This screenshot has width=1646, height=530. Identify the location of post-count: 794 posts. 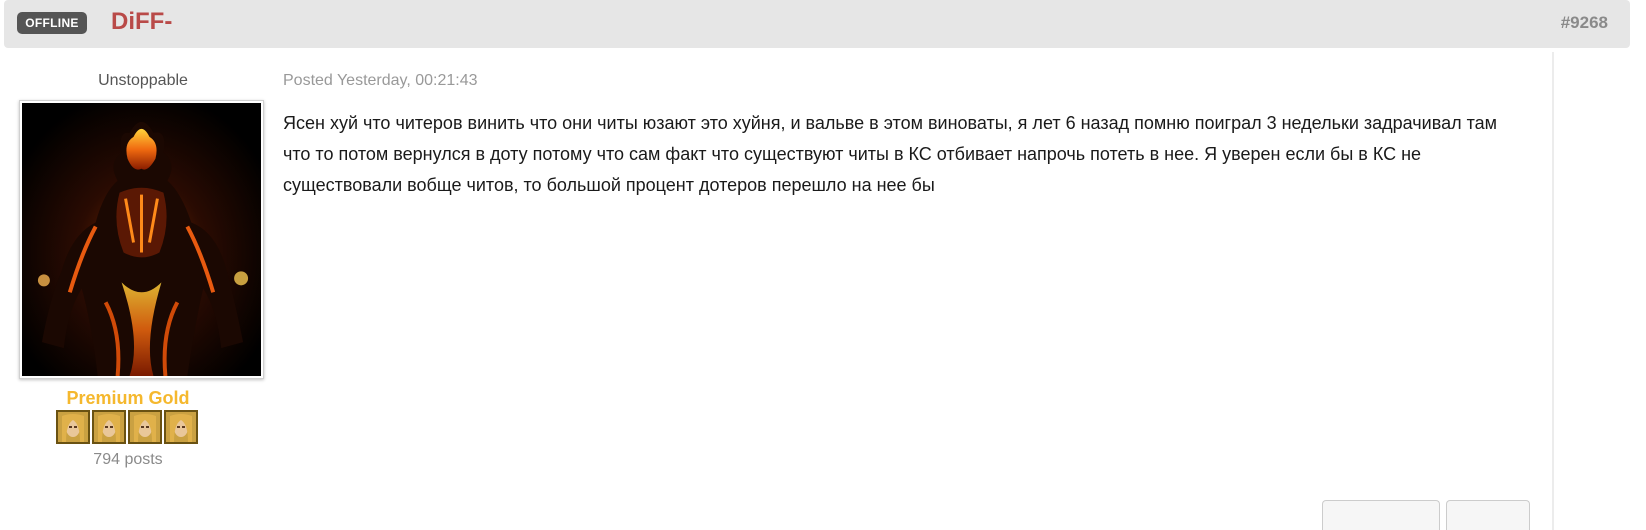
(128, 459).